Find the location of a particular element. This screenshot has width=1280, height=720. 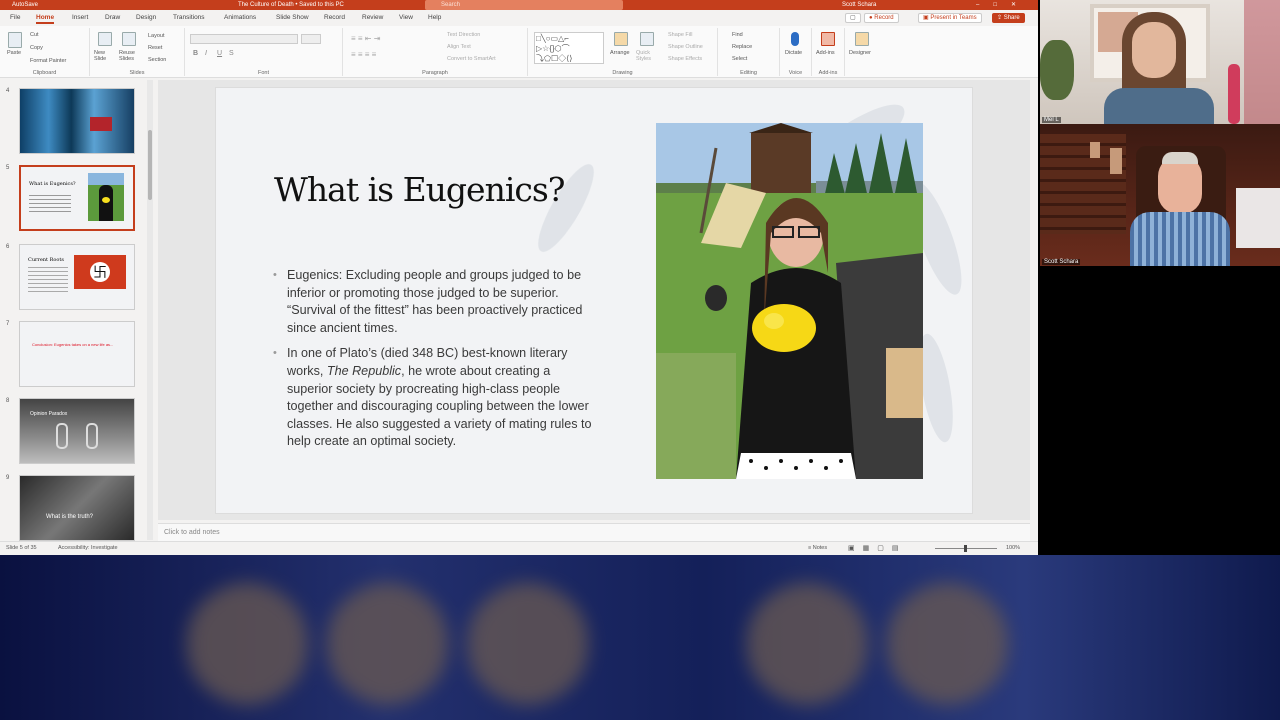

voice-group: Dictate Voice is located at coordinates (796, 52).